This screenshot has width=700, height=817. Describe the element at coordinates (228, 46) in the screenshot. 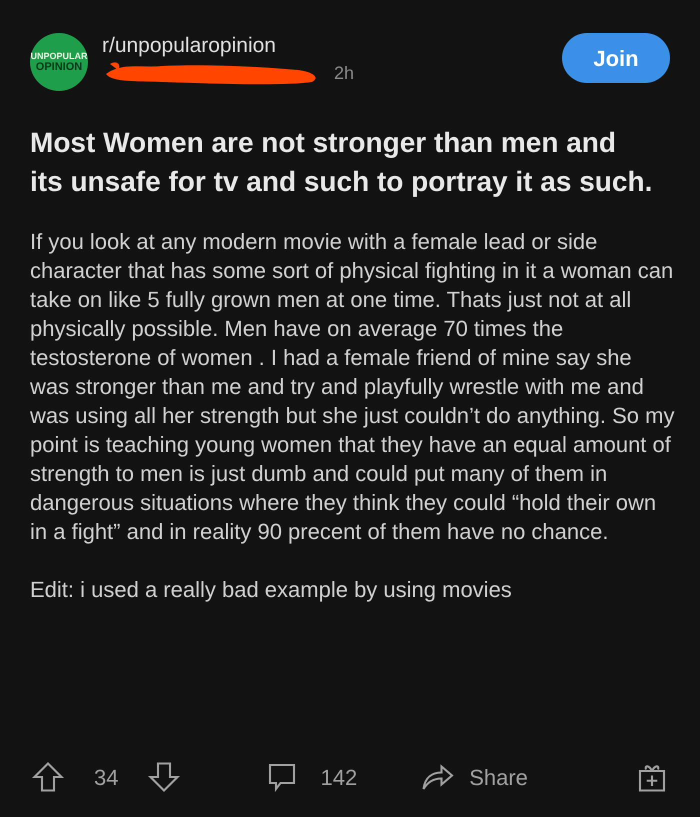

I see `community-name: r/unpopularopinion` at that location.